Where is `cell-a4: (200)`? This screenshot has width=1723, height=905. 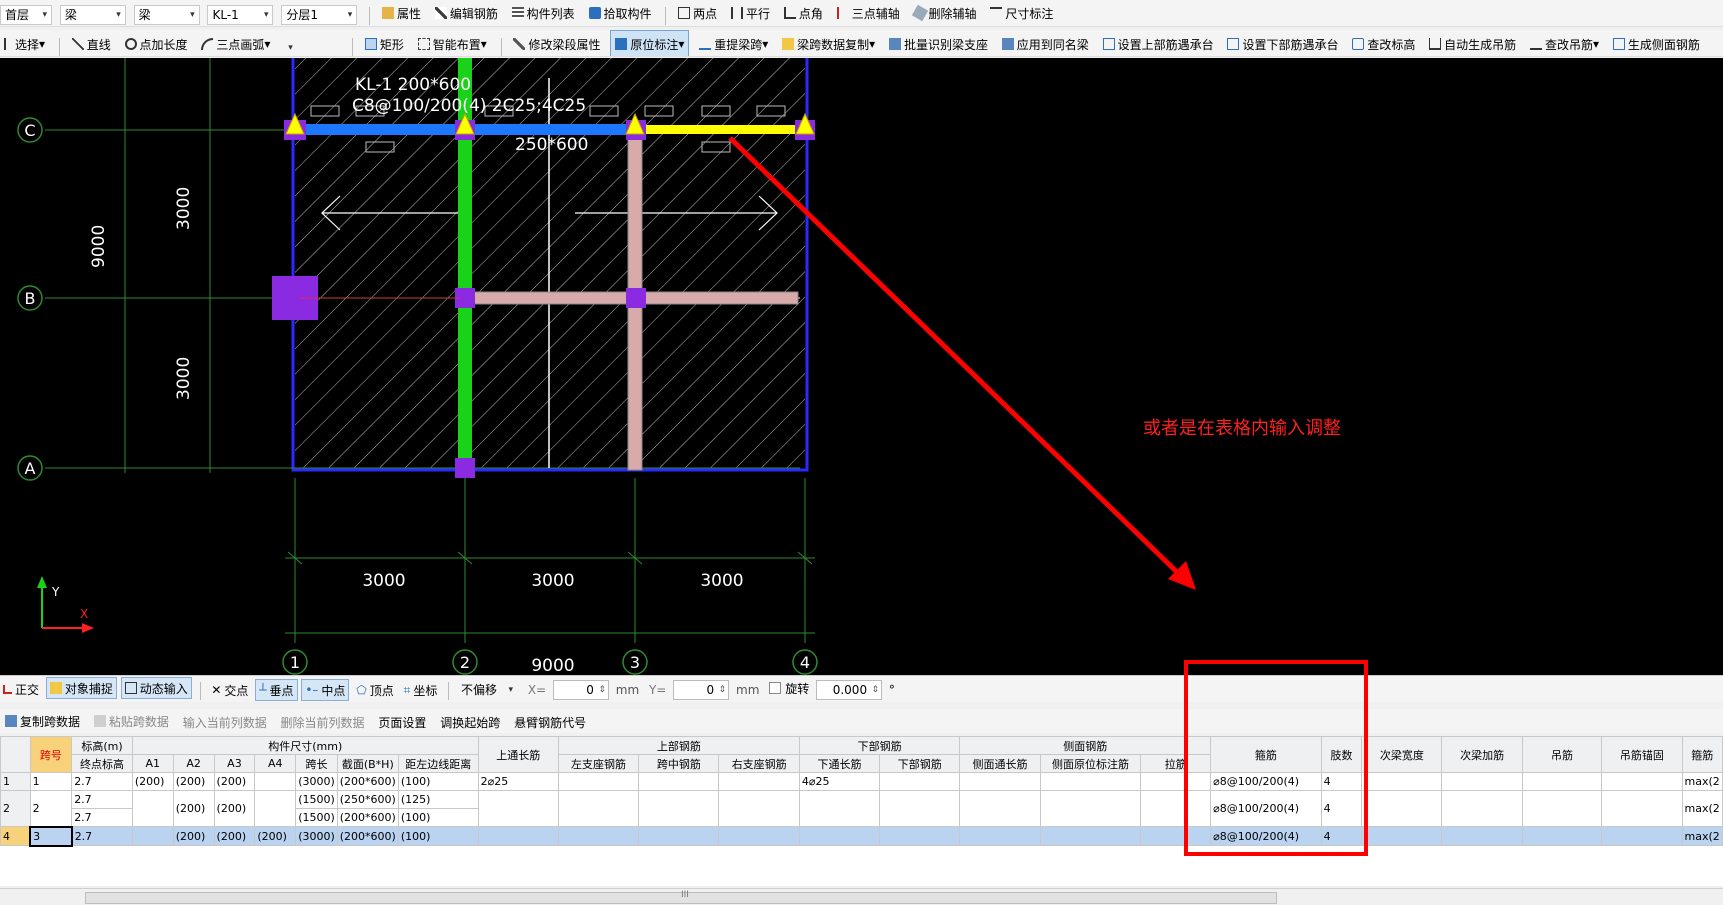
cell-a4: (200) is located at coordinates (275, 836).